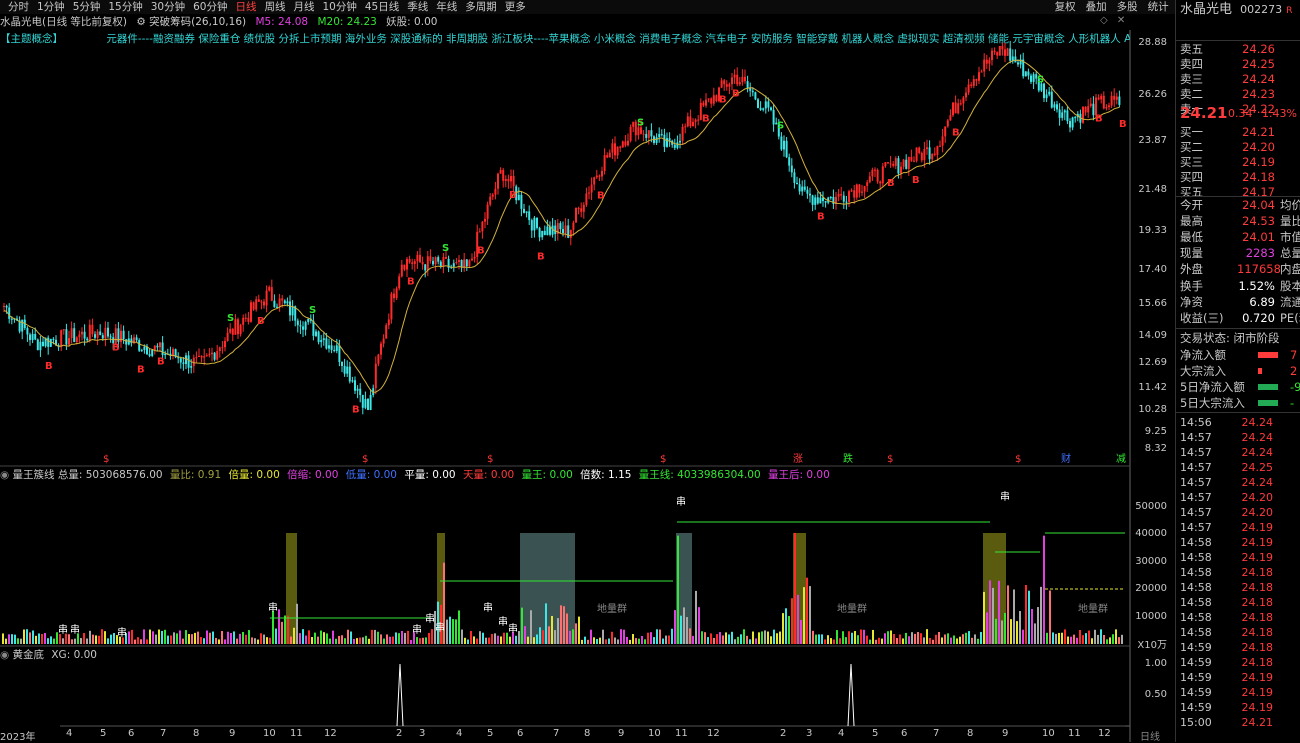 The image size is (1300, 743). Describe the element at coordinates (1155, 694) in the screenshot. I see `xg-tick-label: 0.50` at that location.